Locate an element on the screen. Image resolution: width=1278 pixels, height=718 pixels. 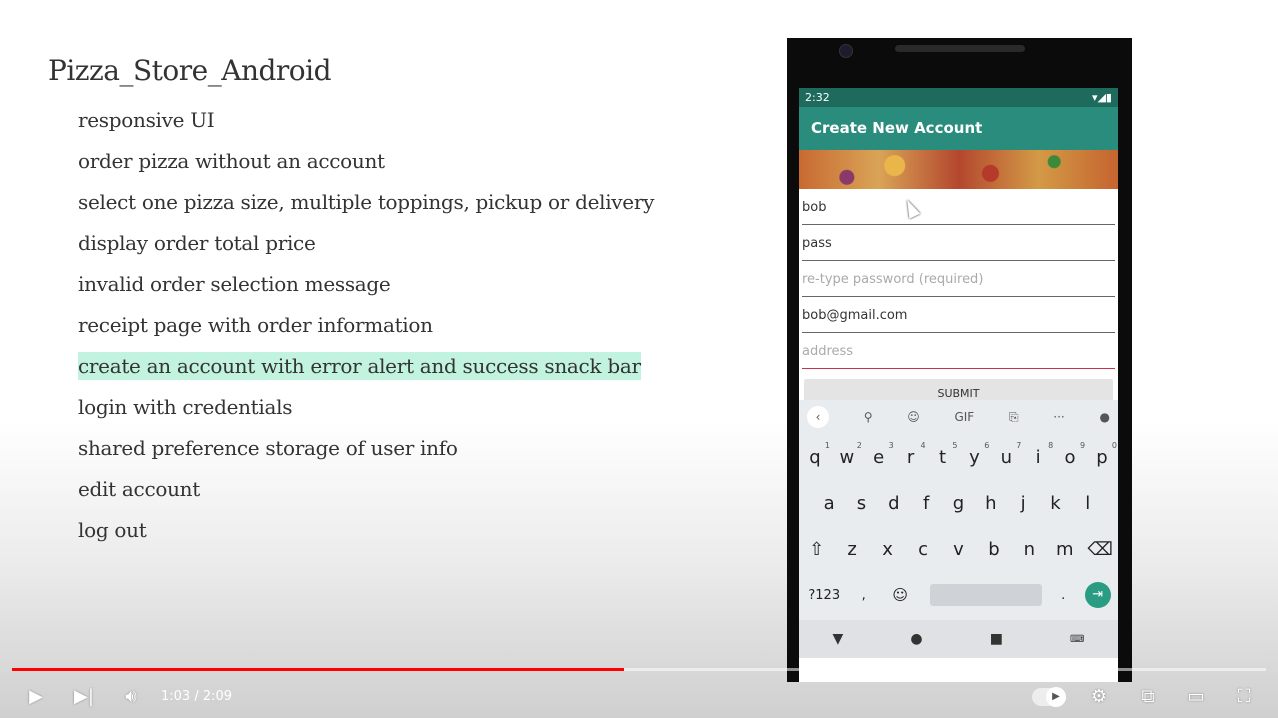
android-nav-bar: ▼ ● ■ ⌨ is located at coordinates (958, 639).